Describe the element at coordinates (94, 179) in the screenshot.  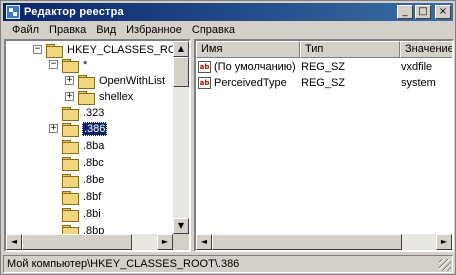
I see `tree-item-label: .8be` at that location.